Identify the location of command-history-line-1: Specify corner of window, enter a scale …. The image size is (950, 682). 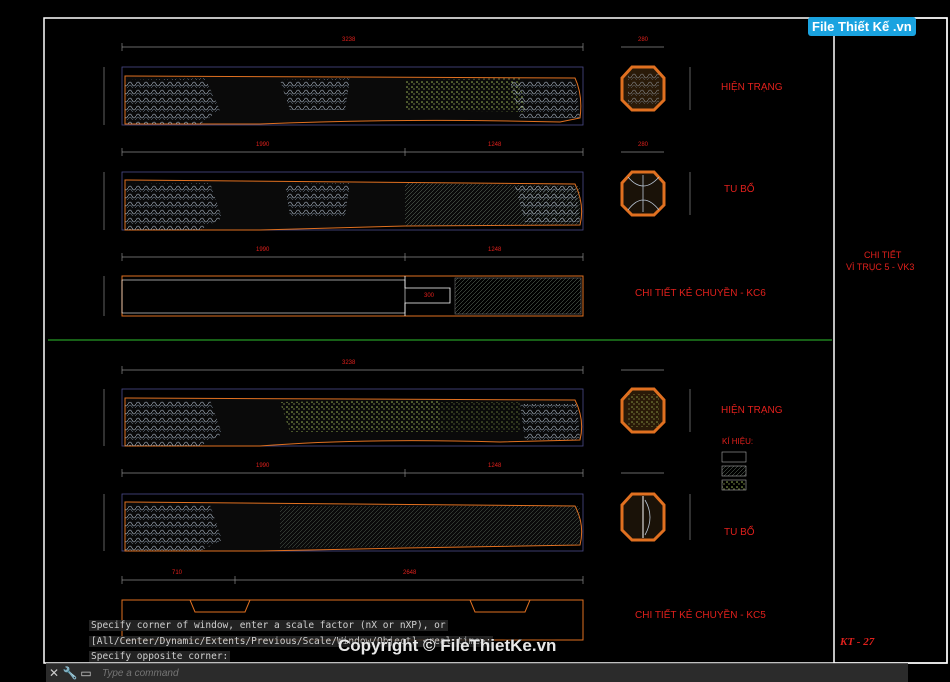
(268, 625).